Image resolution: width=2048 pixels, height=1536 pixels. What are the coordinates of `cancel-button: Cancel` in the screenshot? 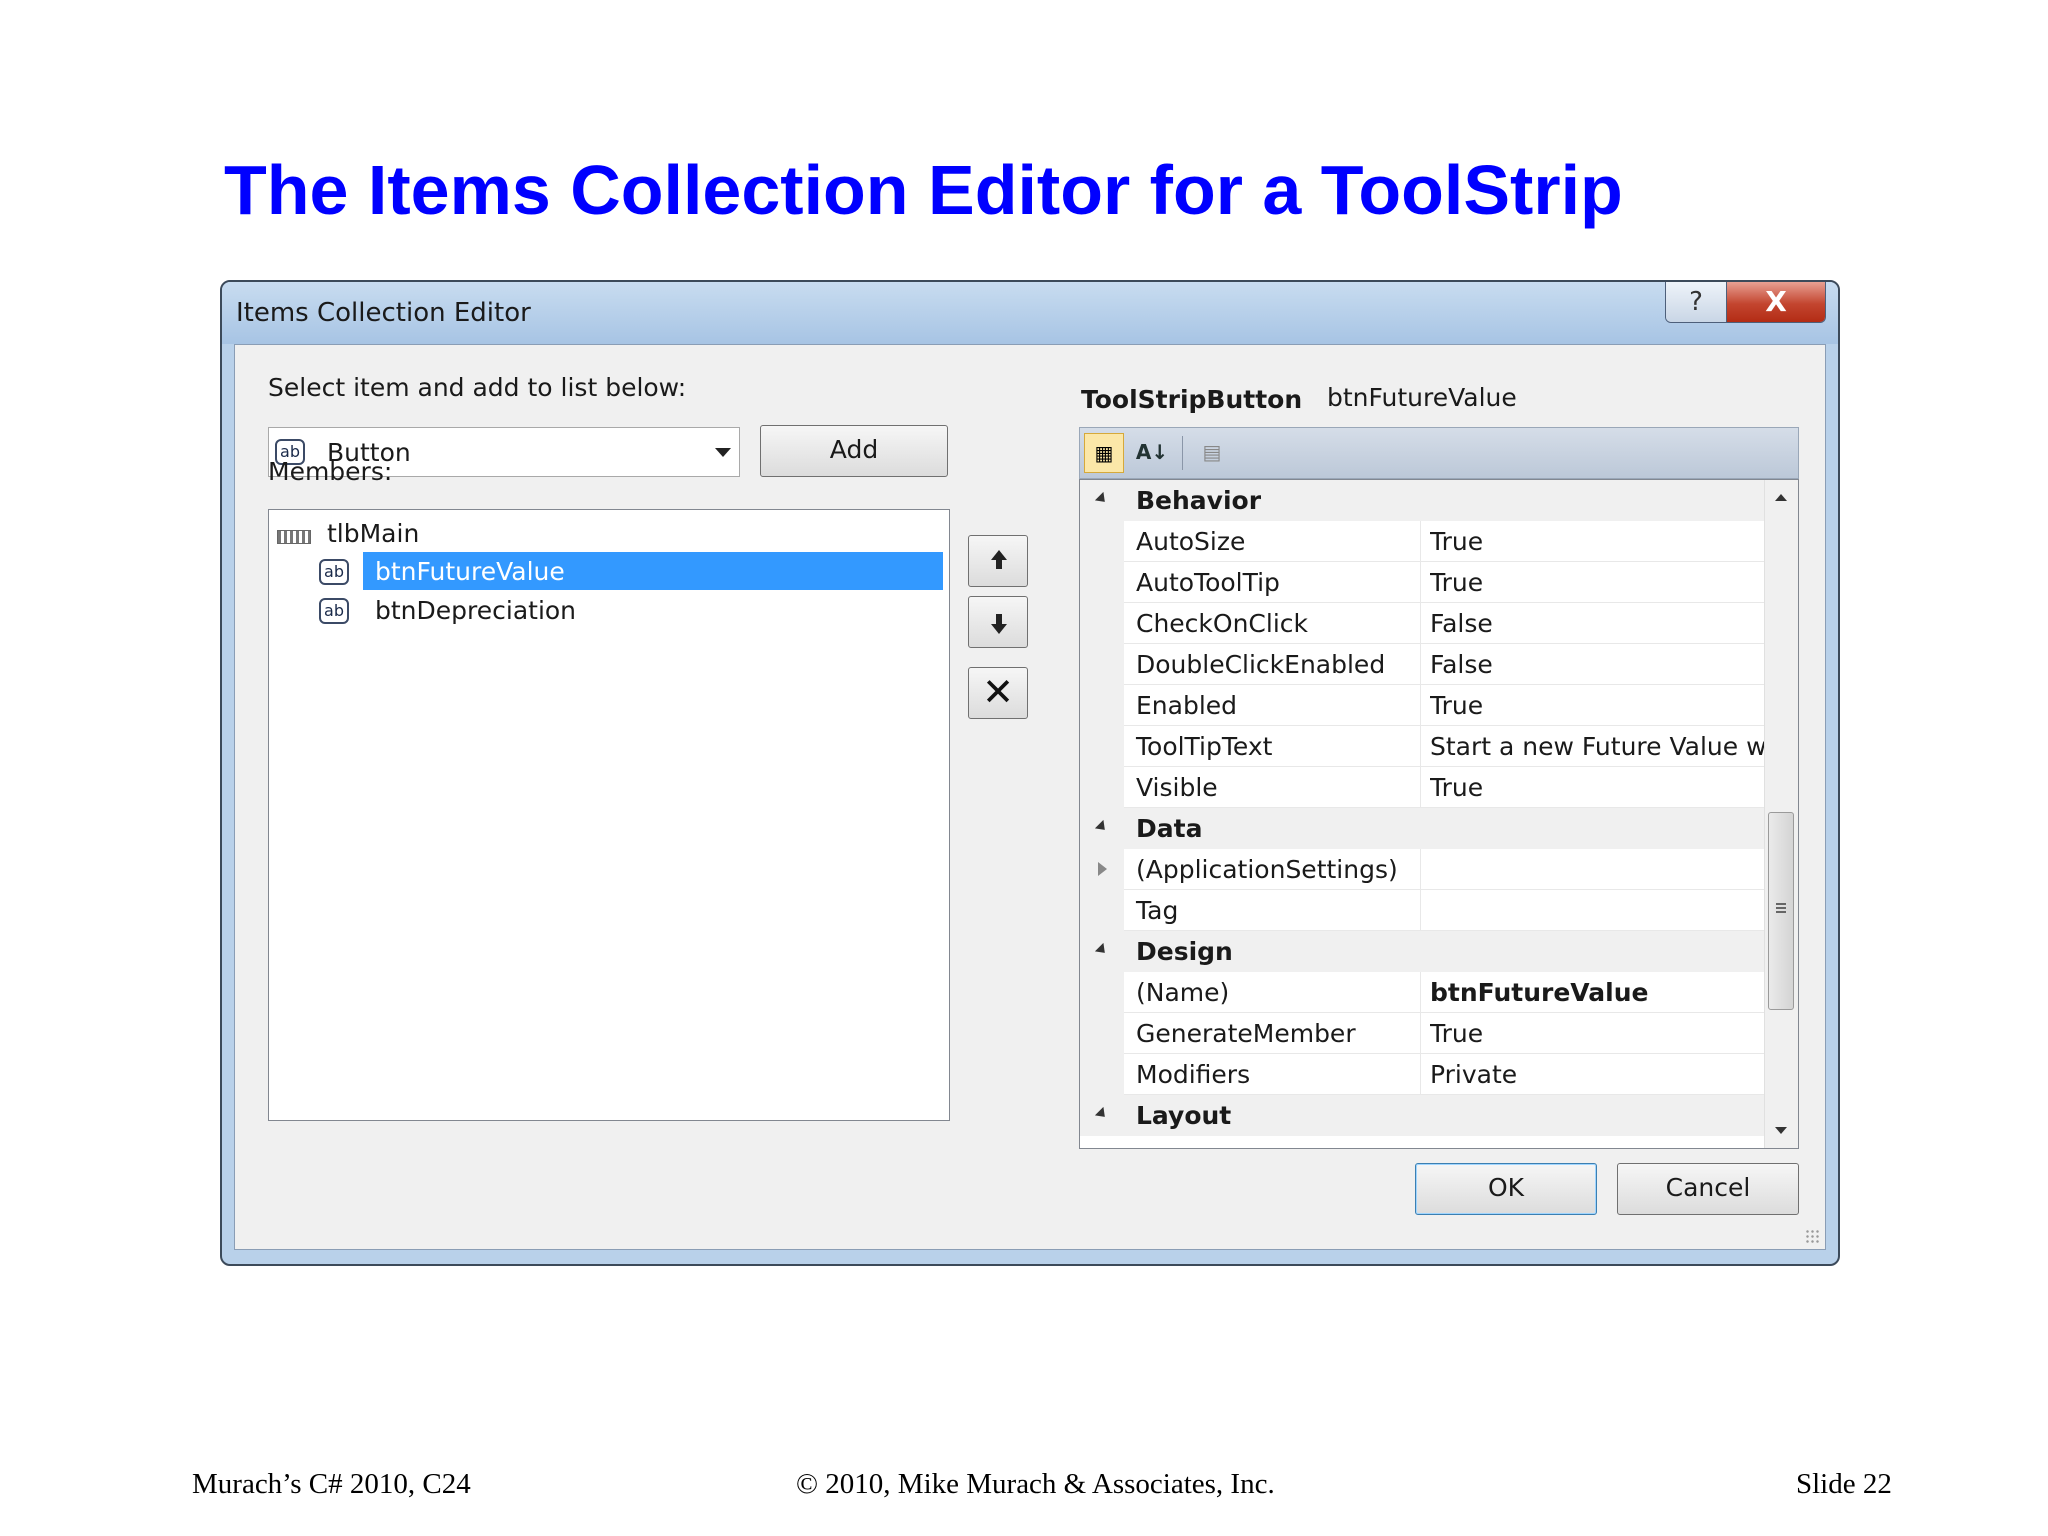 It's located at (1708, 1189).